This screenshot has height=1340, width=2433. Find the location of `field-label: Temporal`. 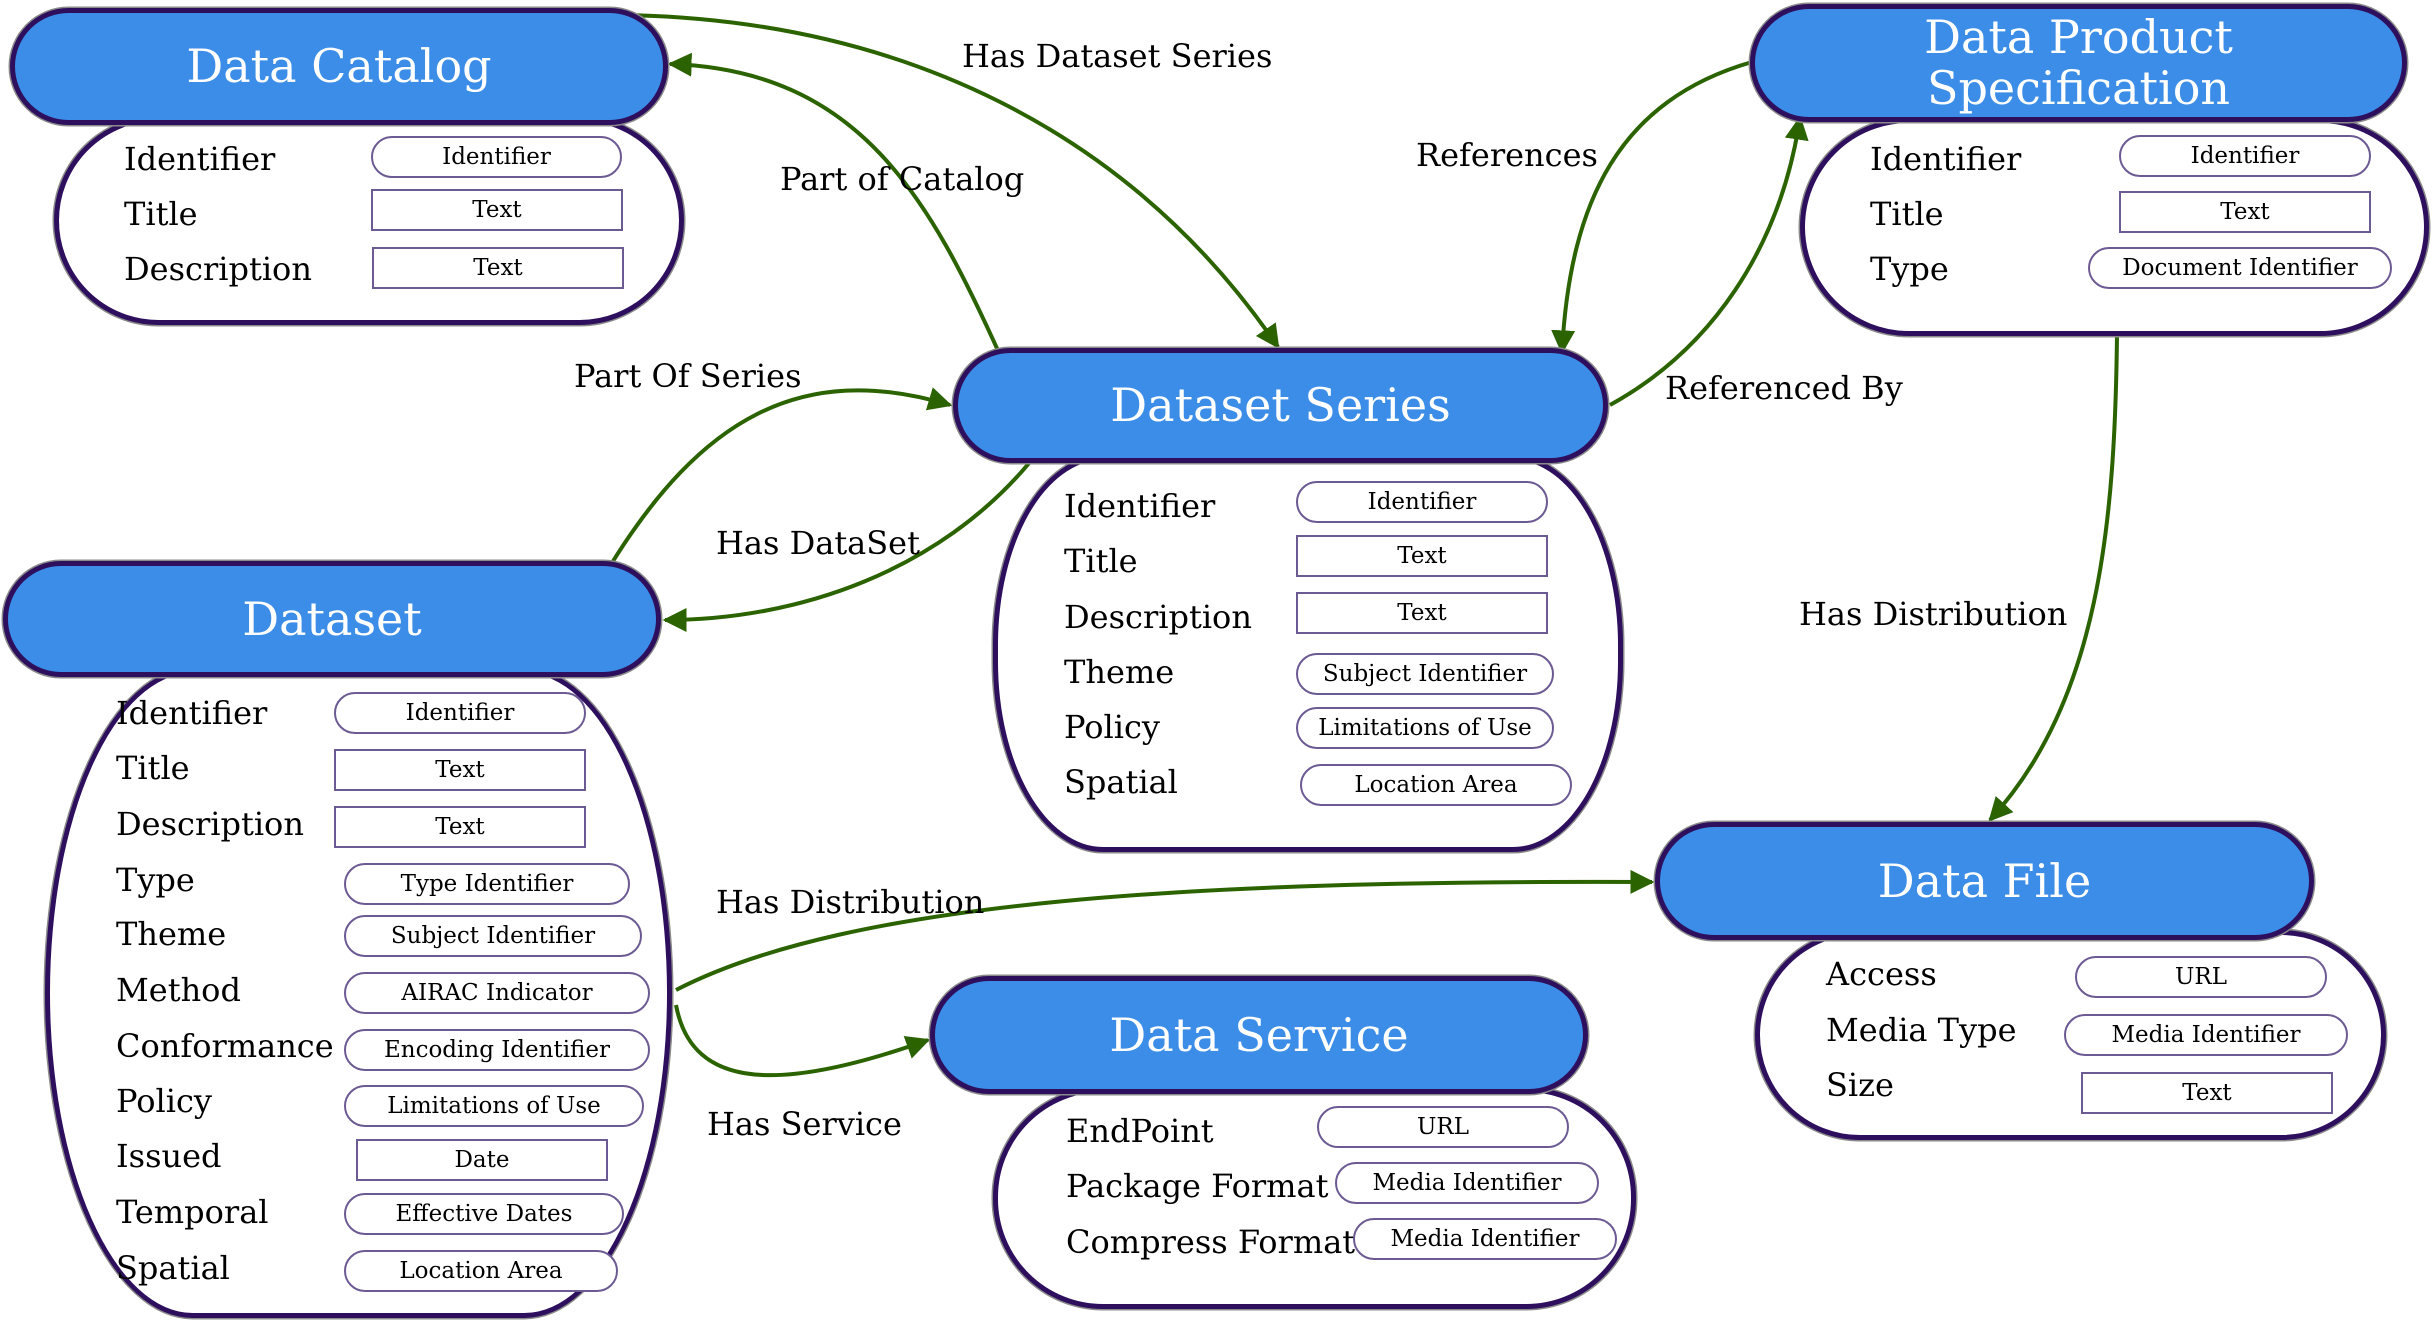

field-label: Temporal is located at coordinates (192, 1212).